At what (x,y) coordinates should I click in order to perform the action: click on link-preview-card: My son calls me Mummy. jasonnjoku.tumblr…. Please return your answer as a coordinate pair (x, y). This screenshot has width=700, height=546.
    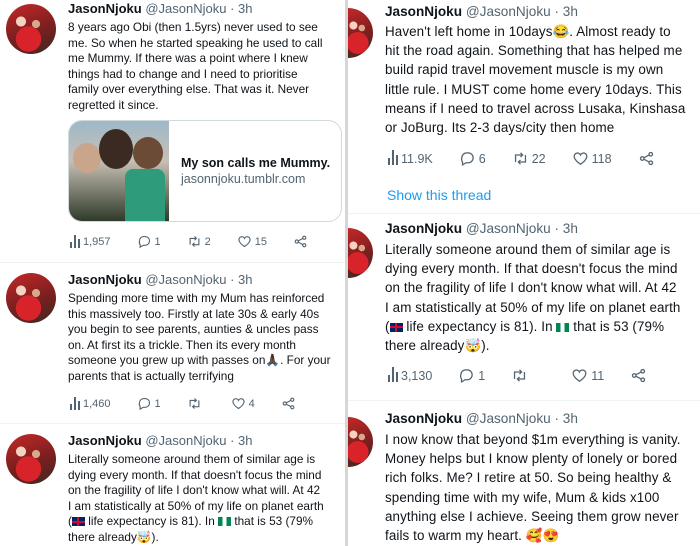
    Looking at the image, I should click on (205, 171).